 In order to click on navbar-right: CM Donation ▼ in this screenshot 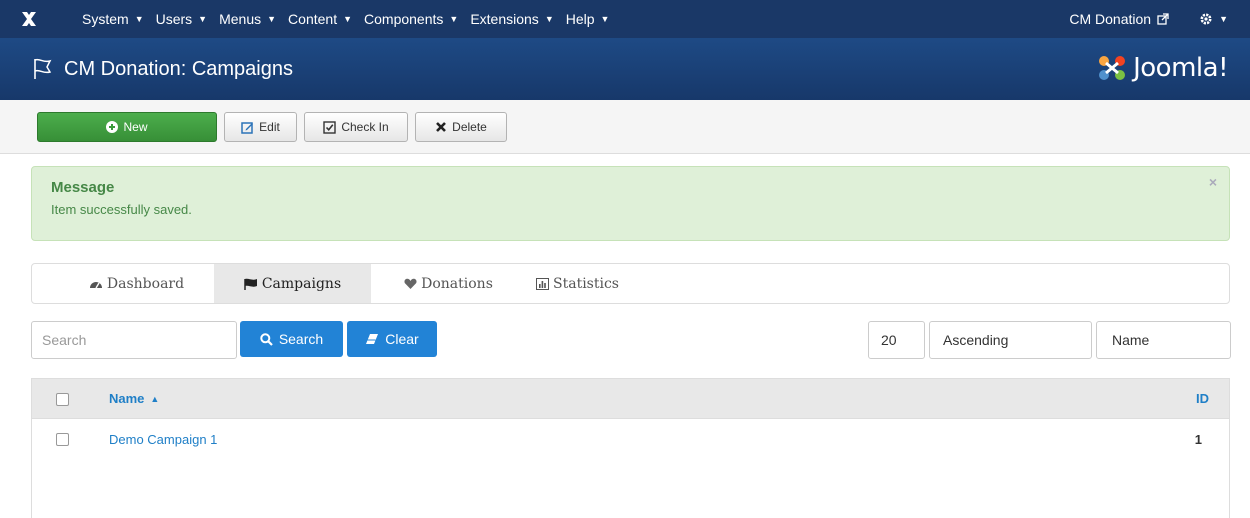, I will do `click(1159, 19)`.